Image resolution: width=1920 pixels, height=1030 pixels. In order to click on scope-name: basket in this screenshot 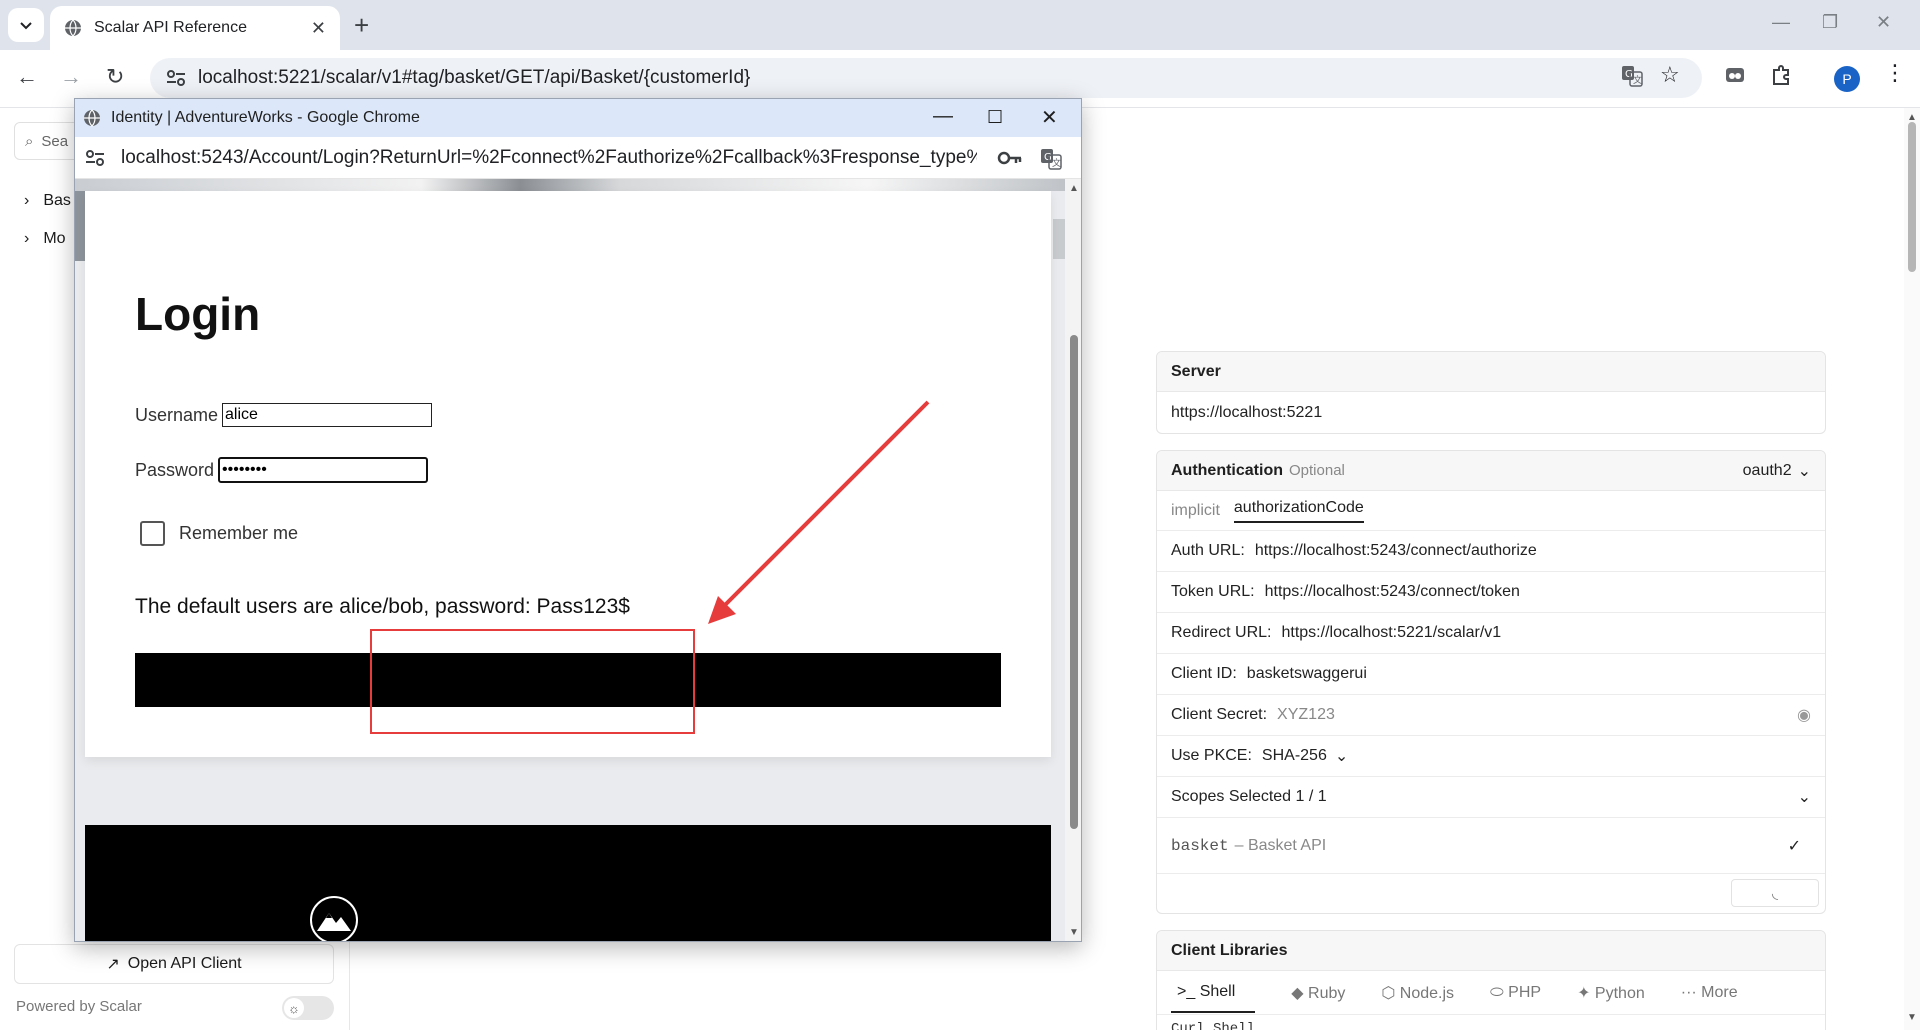, I will do `click(1200, 845)`.